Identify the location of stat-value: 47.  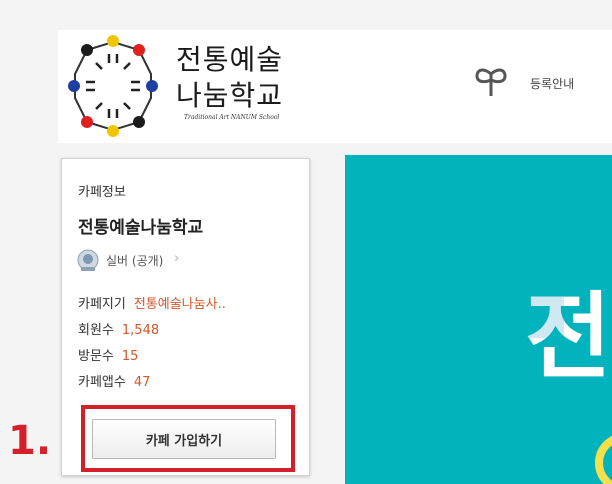
(142, 382).